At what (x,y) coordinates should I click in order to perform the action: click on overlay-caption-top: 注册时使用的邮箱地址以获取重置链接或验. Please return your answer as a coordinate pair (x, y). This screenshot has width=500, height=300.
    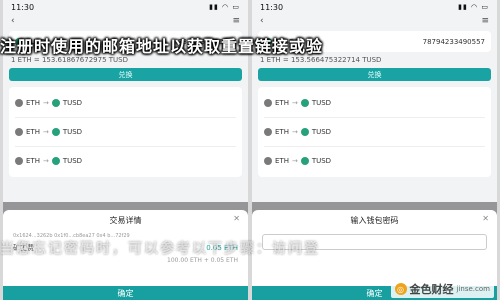
    Looking at the image, I should click on (162, 46).